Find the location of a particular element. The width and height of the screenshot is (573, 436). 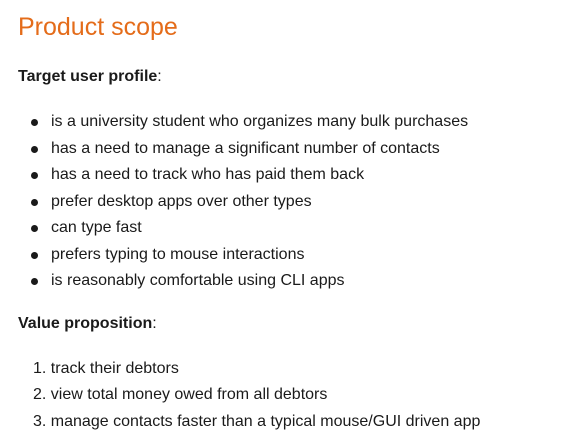

section-title: Product scope is located at coordinates (98, 27).